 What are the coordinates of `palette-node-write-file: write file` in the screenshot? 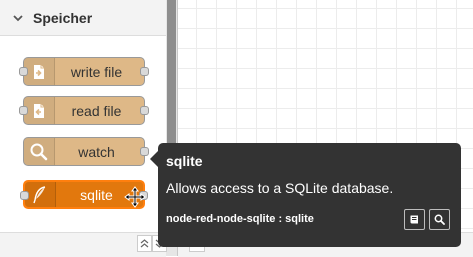 It's located at (84, 71).